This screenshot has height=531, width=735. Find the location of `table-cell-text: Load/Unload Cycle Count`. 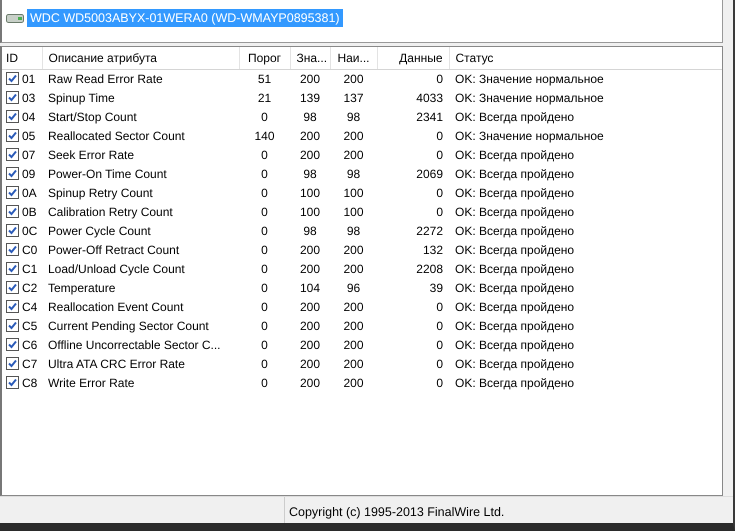

table-cell-text: Load/Unload Cycle Count is located at coordinates (116, 269).